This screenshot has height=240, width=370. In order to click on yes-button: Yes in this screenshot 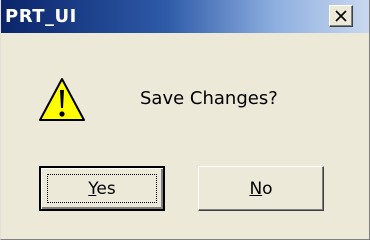, I will do `click(102, 188)`.